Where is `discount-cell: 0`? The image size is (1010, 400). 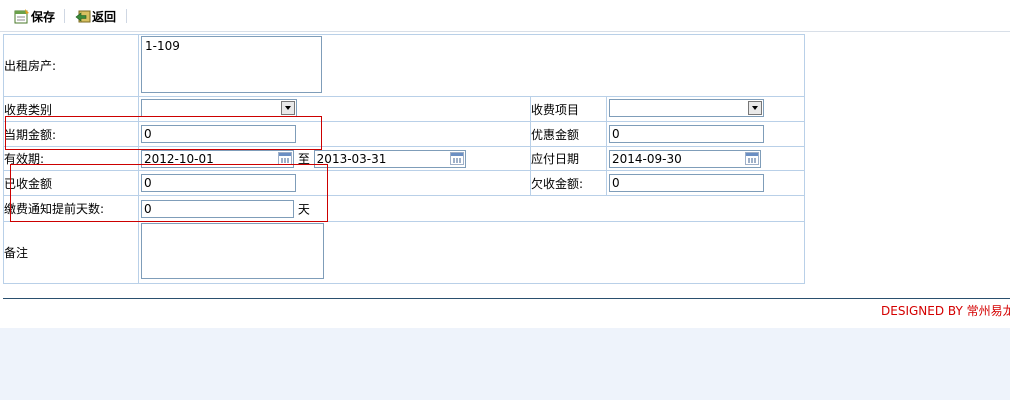 discount-cell: 0 is located at coordinates (705, 134).